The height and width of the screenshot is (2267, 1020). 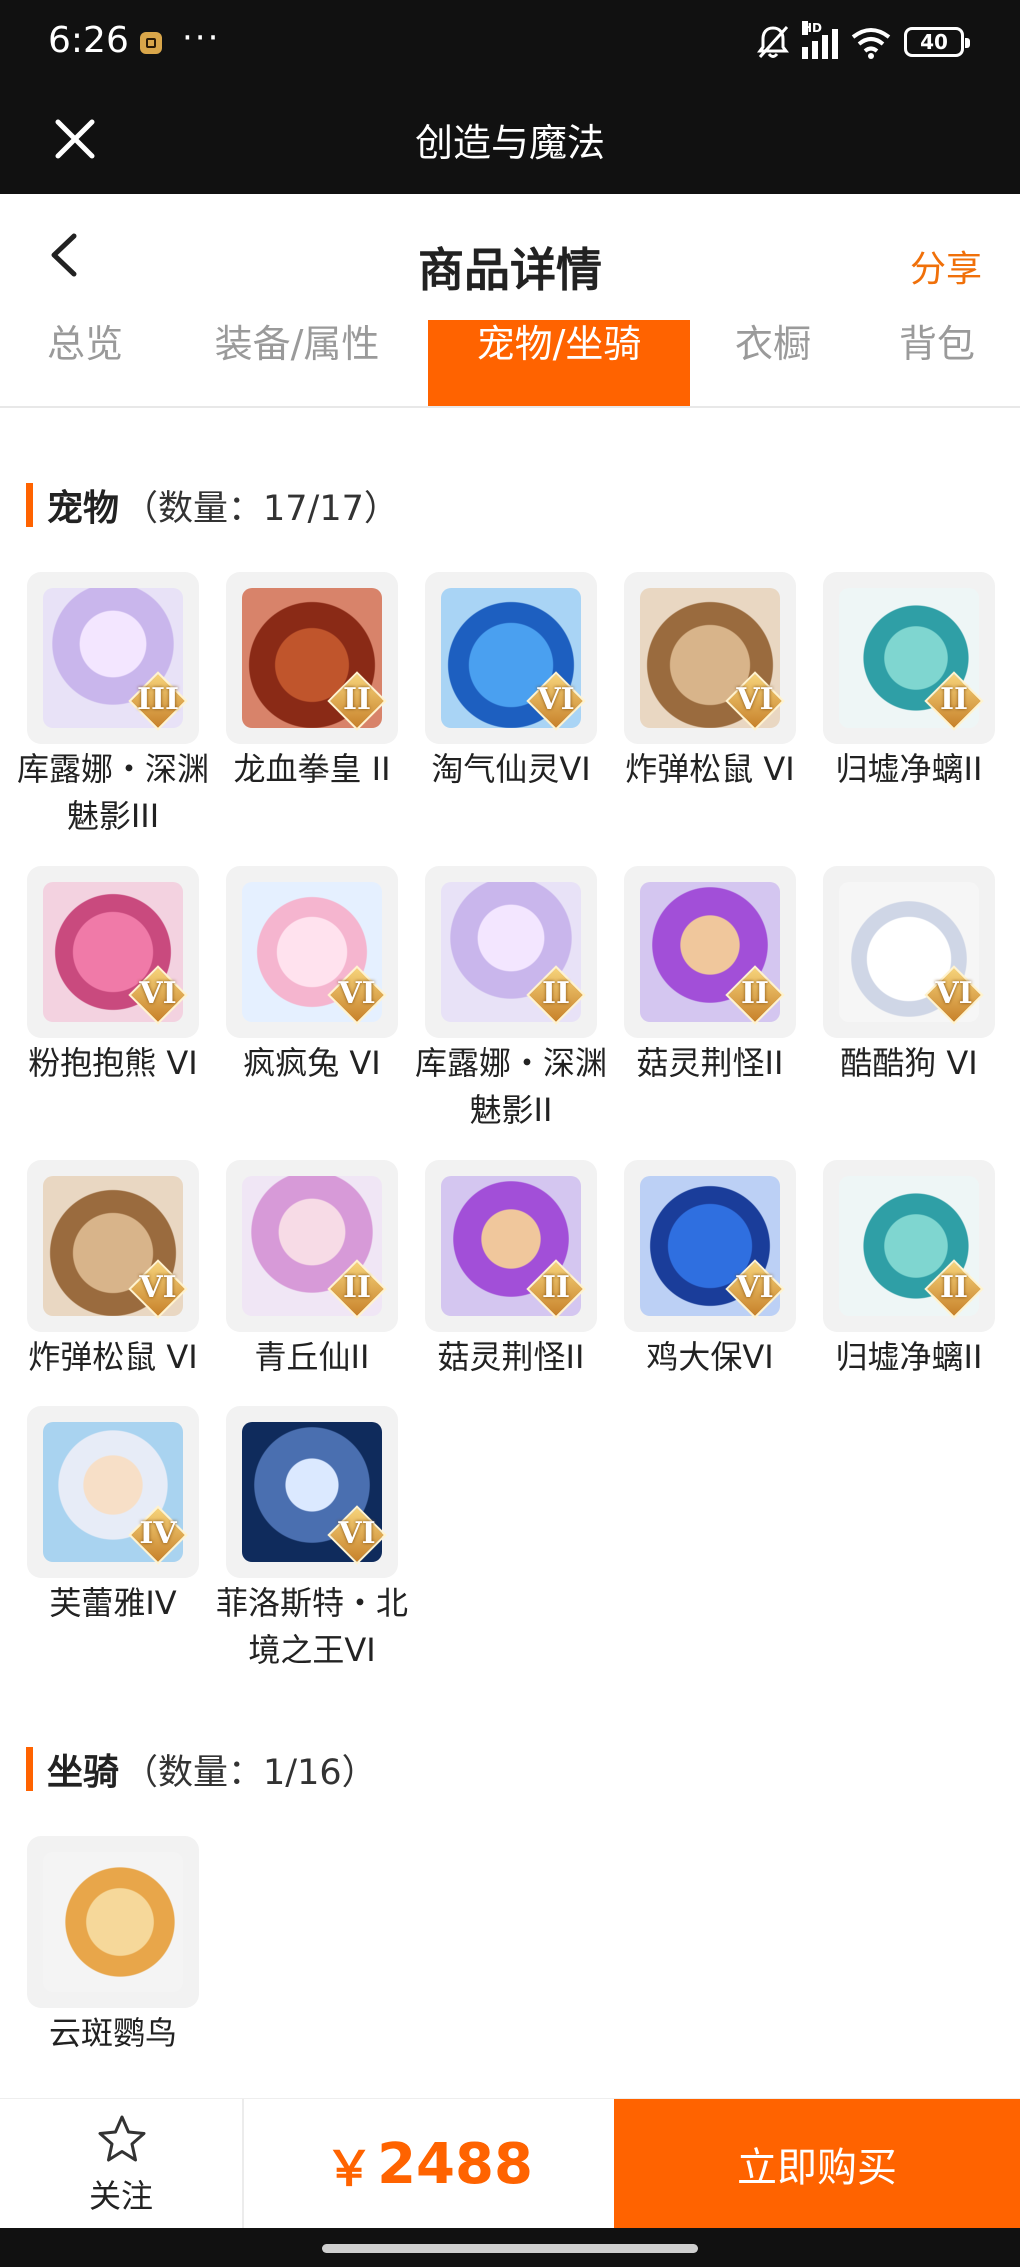 What do you see at coordinates (297, 363) in the screenshot?
I see `tab-equipment: 装备/属性` at bounding box center [297, 363].